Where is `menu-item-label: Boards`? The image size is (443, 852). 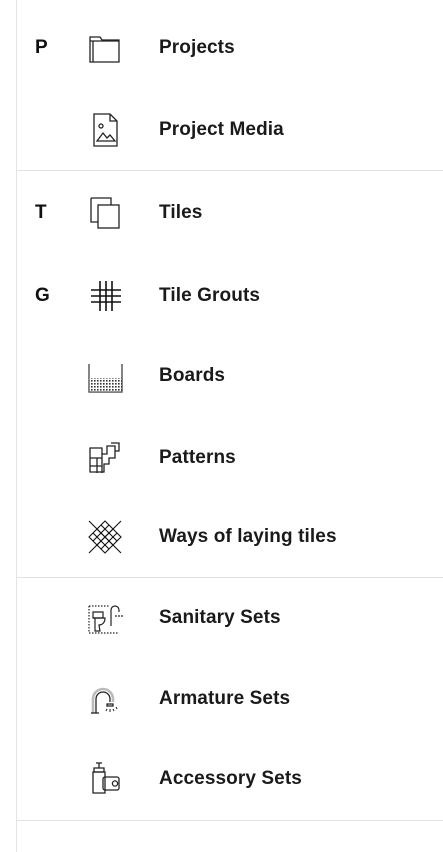 menu-item-label: Boards is located at coordinates (192, 375).